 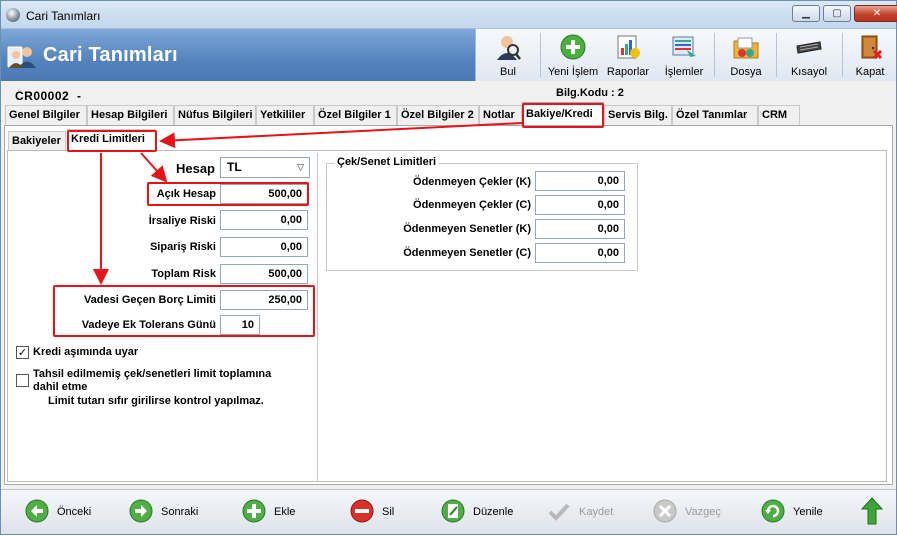 I want to click on search-person-icon, so click(x=509, y=48).